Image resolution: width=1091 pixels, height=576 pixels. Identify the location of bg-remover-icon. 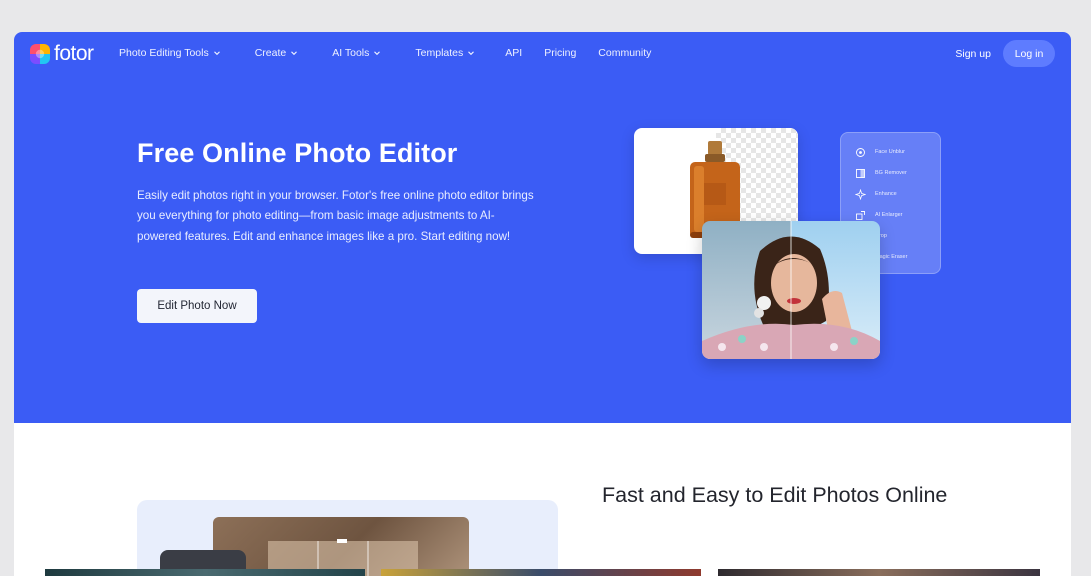
(860, 173).